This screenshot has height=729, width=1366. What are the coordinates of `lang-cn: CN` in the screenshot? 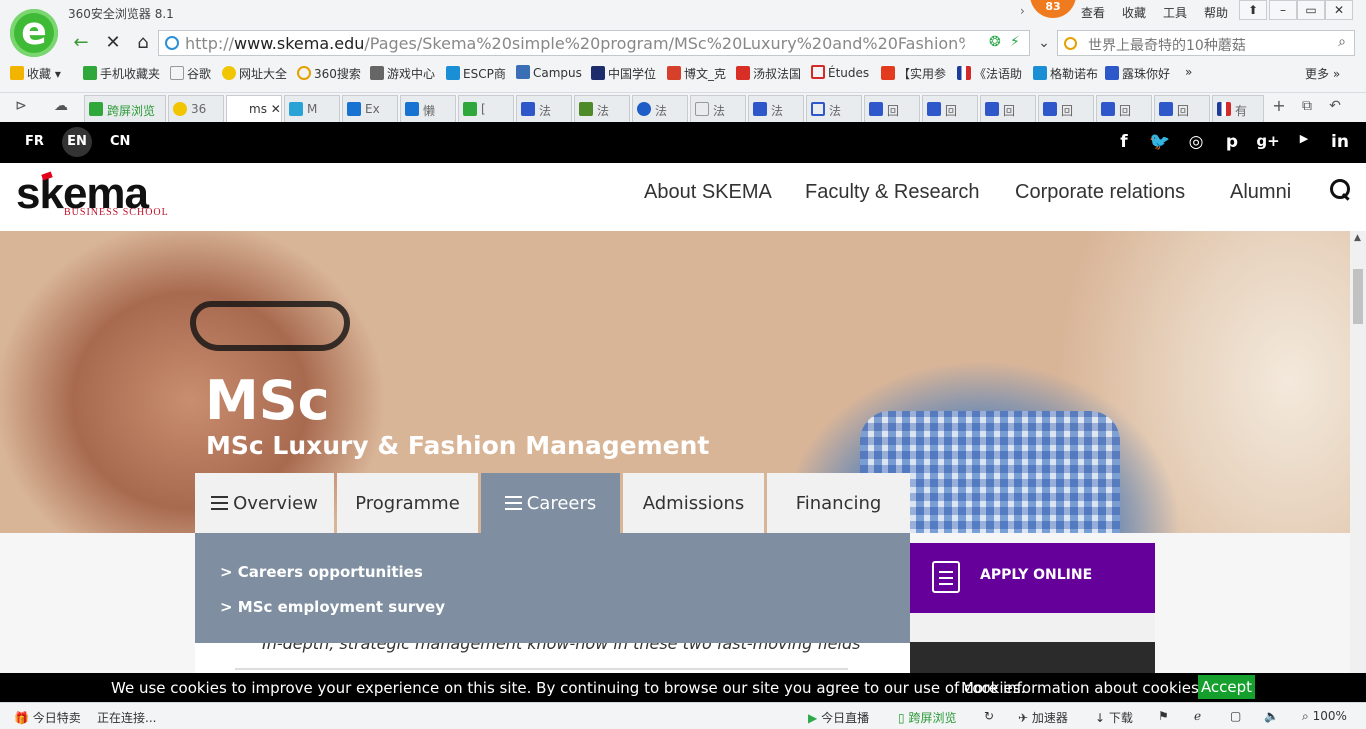 It's located at (120, 141).